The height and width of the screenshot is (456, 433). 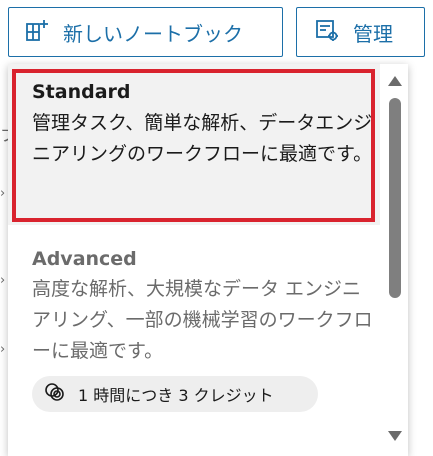 I want to click on option-title: Standard, so click(x=81, y=92).